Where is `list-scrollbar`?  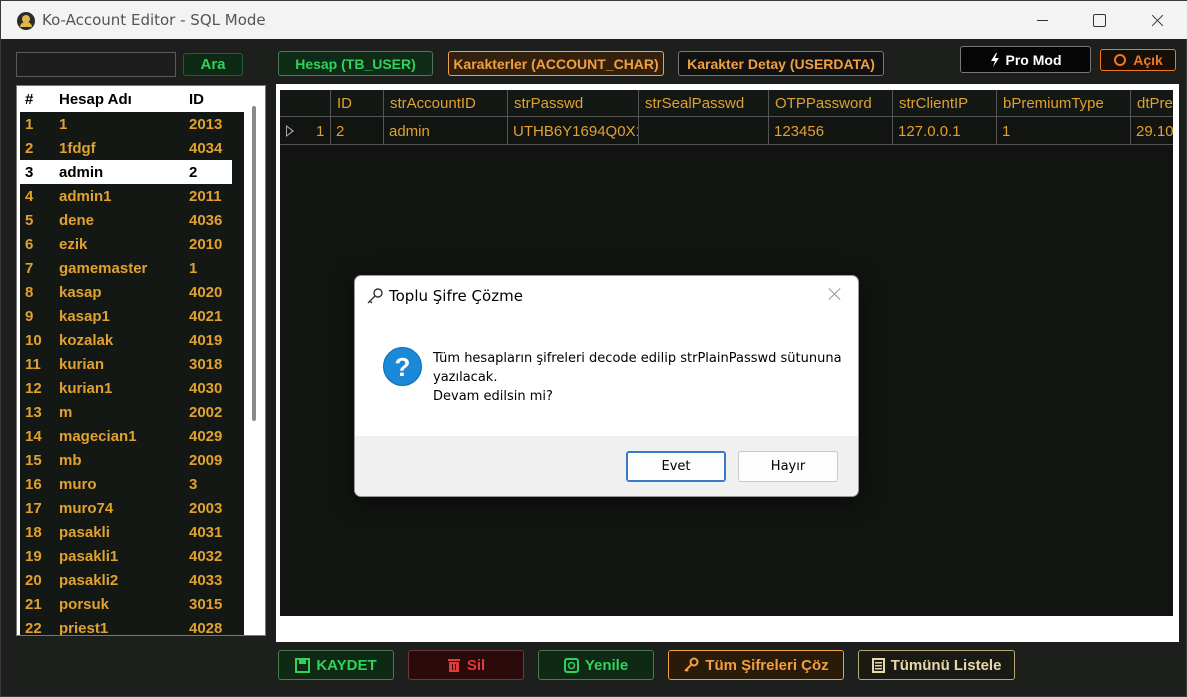 list-scrollbar is located at coordinates (254, 263).